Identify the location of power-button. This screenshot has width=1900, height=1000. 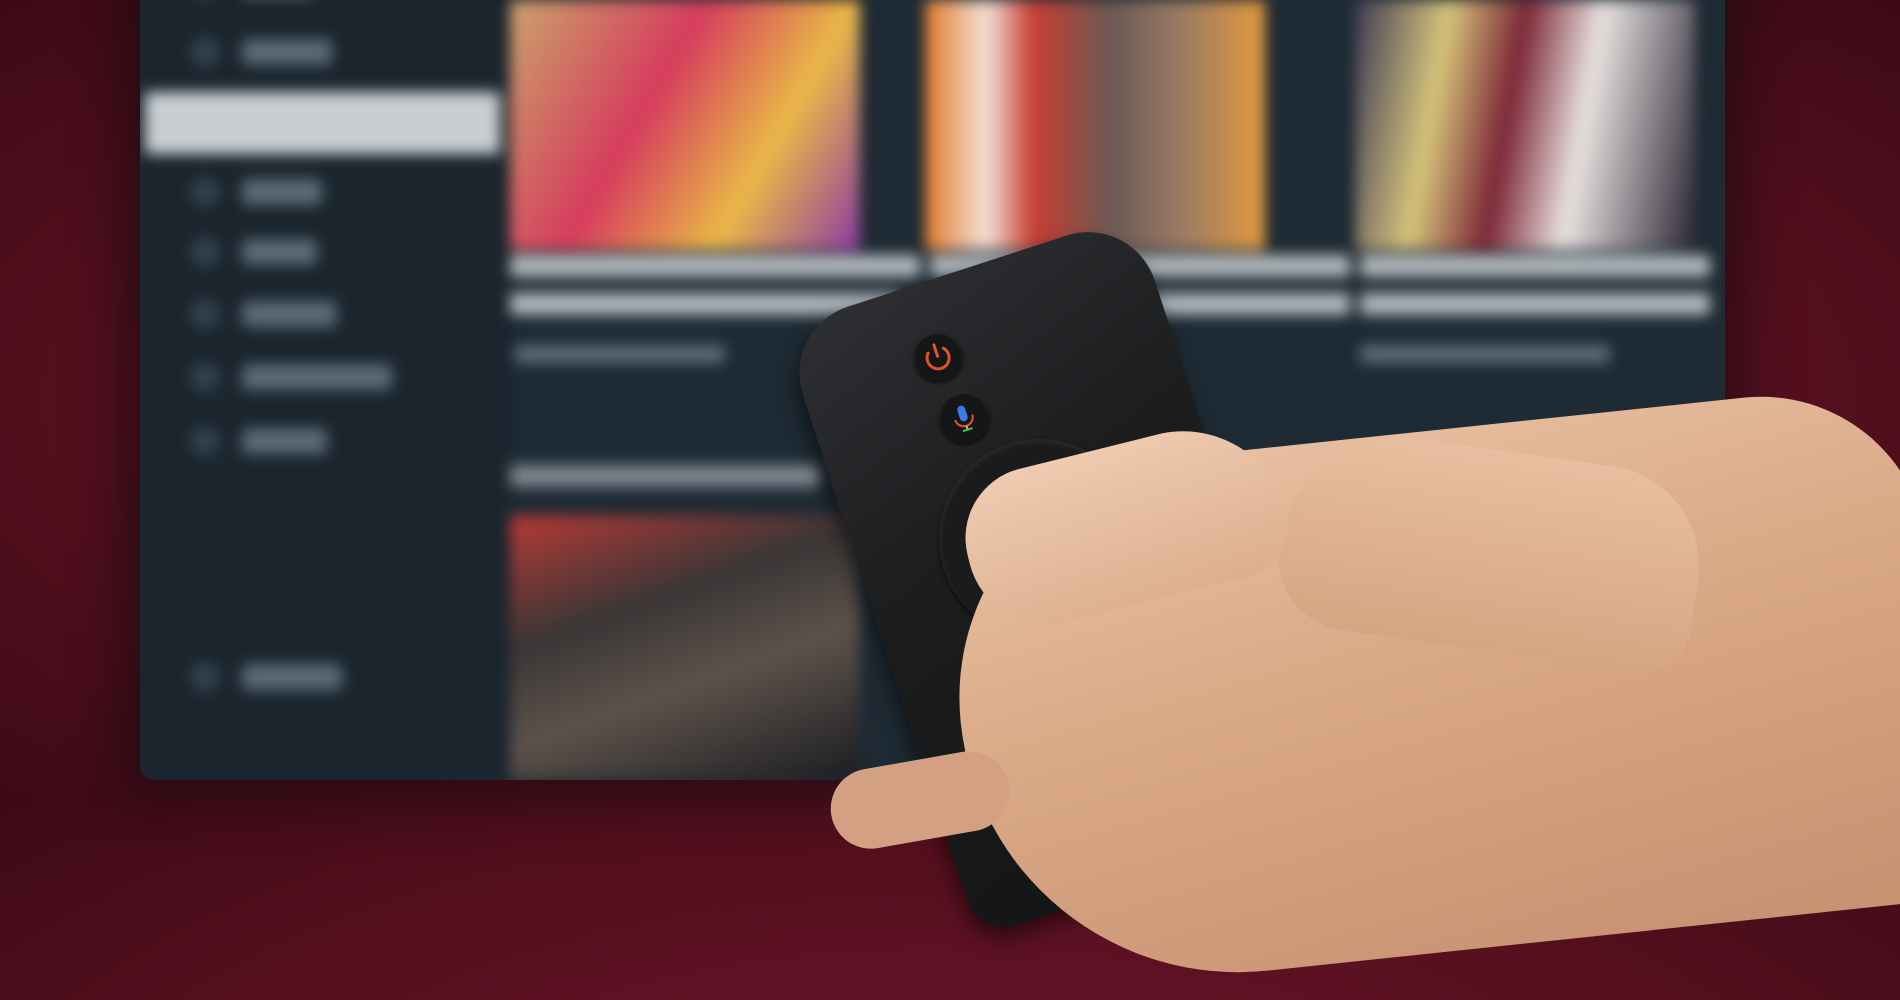
(938, 356).